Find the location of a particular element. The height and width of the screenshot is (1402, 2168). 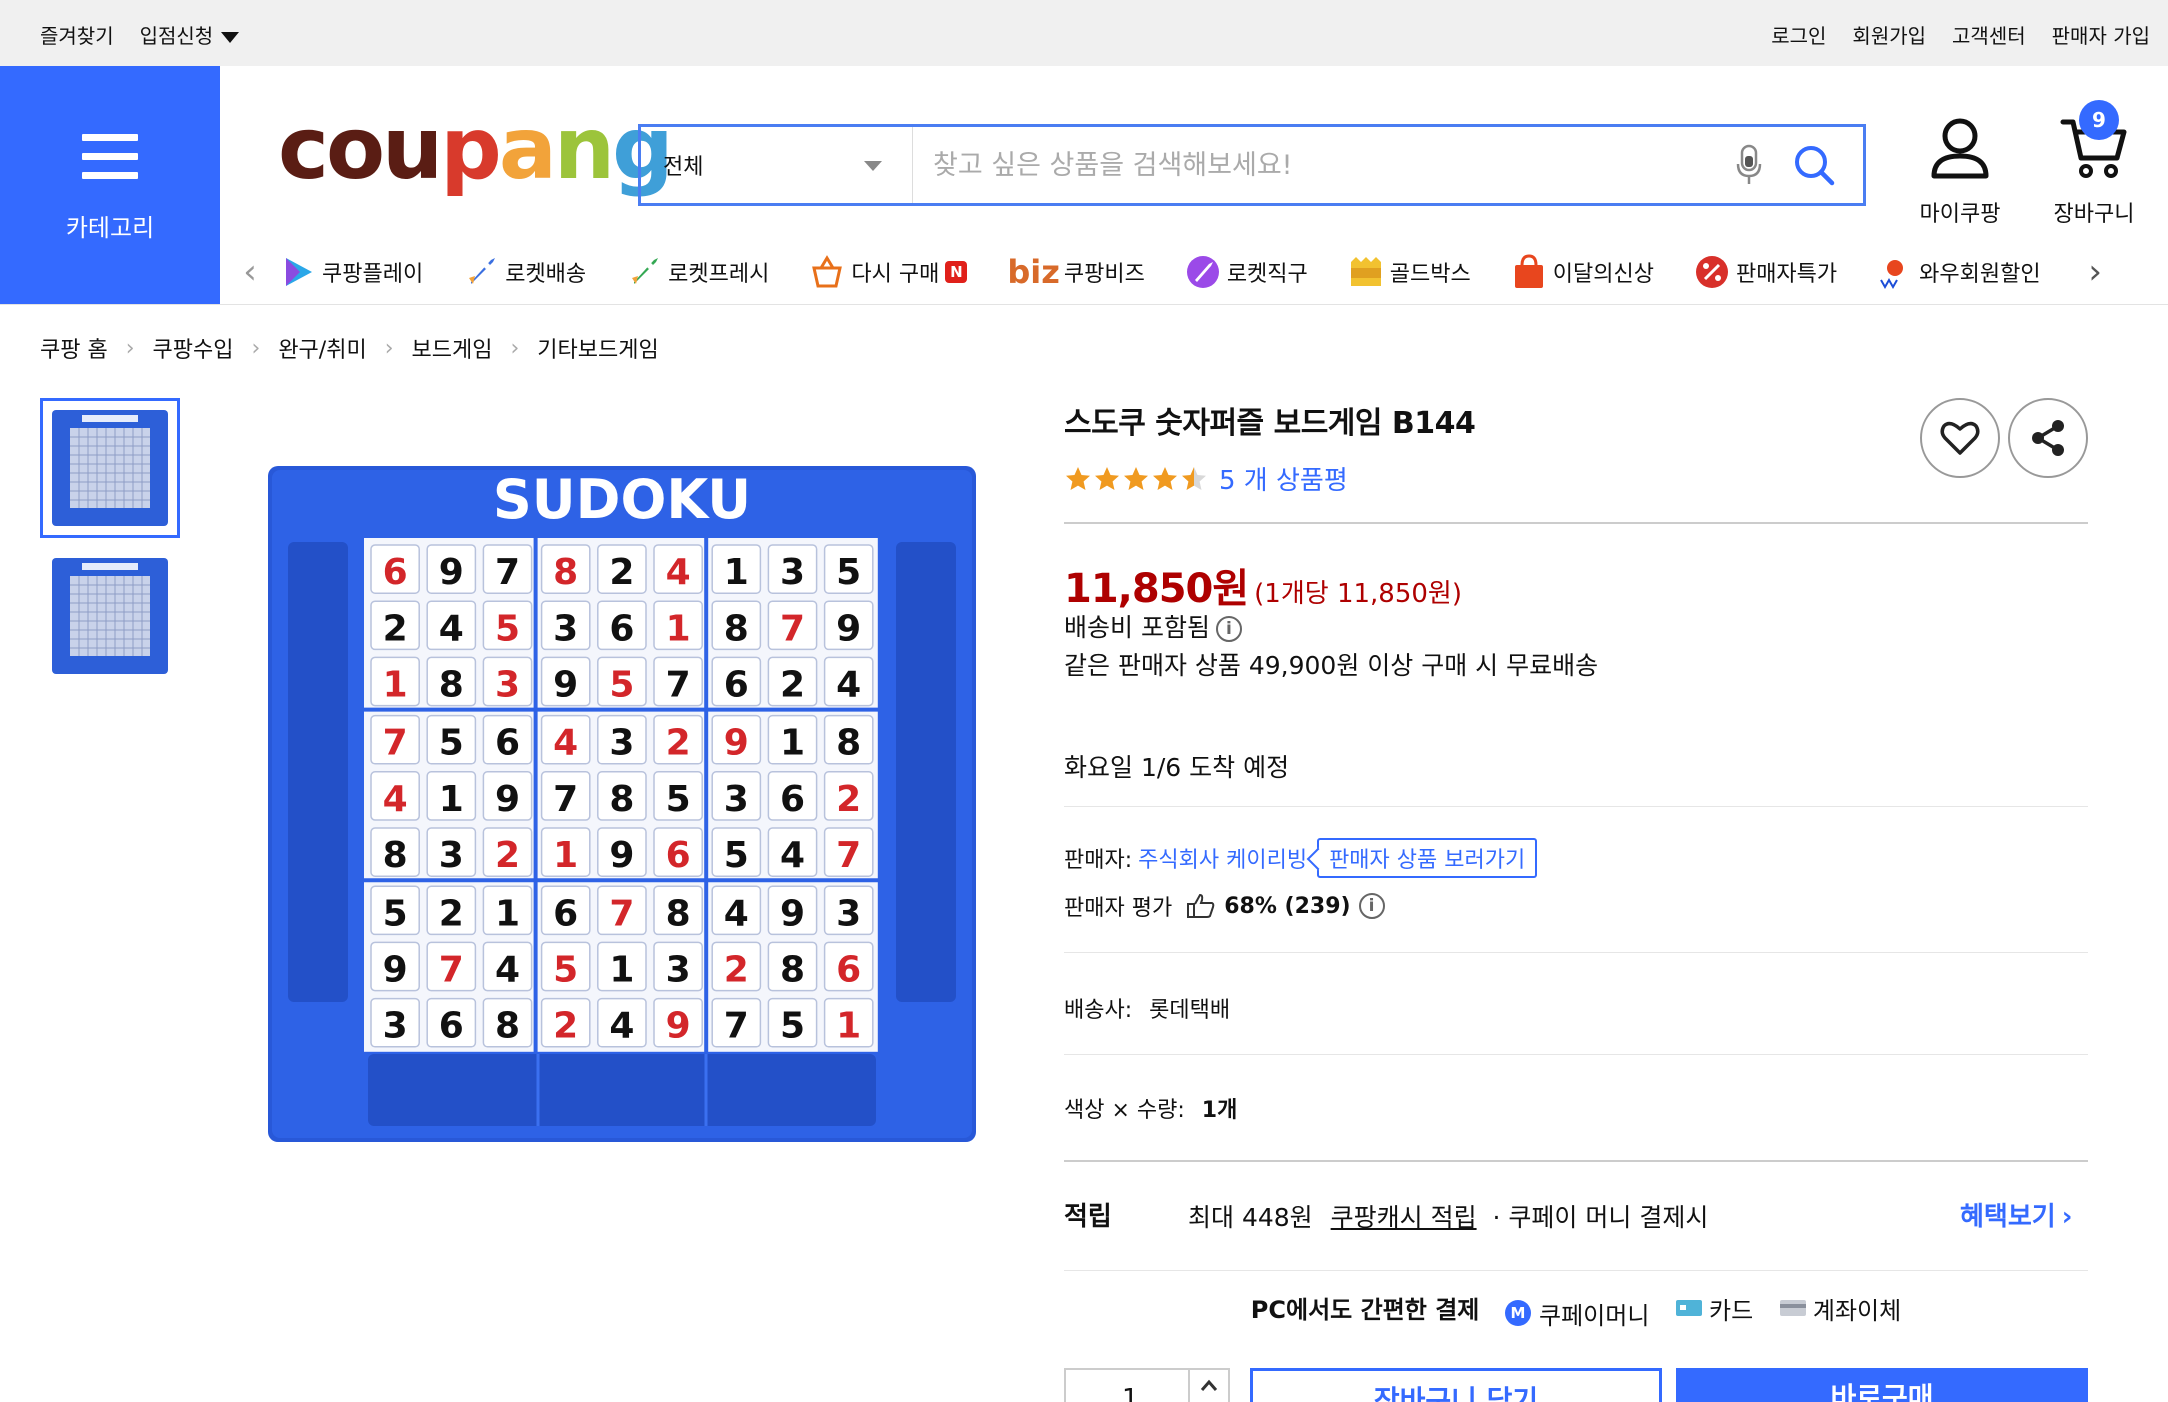

search-button is located at coordinates (1814, 165).